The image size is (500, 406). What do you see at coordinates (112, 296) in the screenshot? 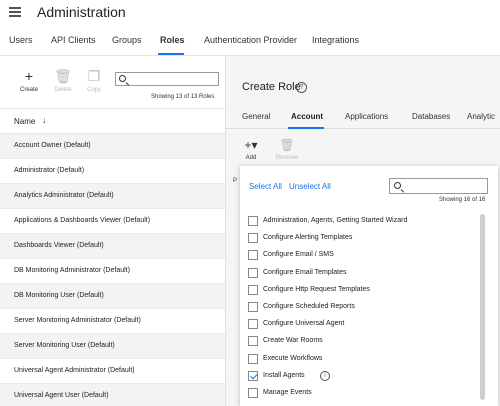
I see `table-row: DB Monitoring User (Default)` at bounding box center [112, 296].